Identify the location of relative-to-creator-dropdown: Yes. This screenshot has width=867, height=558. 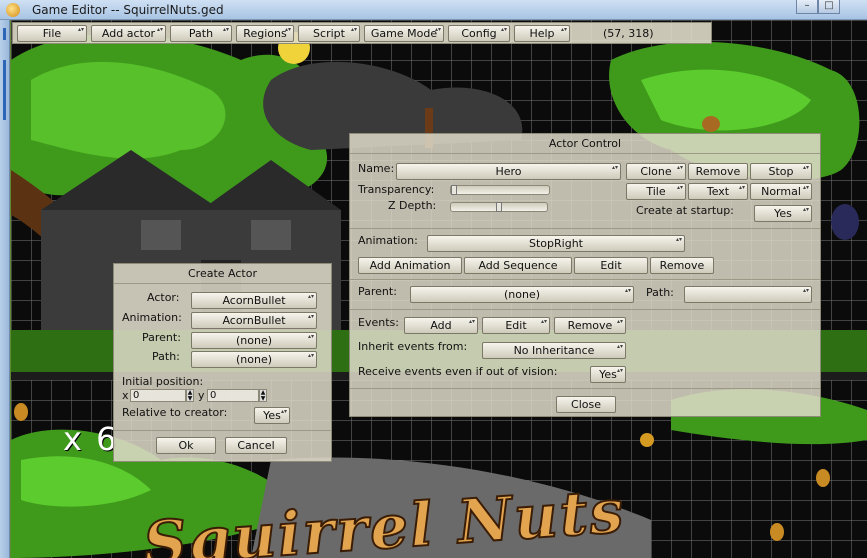
(272, 415).